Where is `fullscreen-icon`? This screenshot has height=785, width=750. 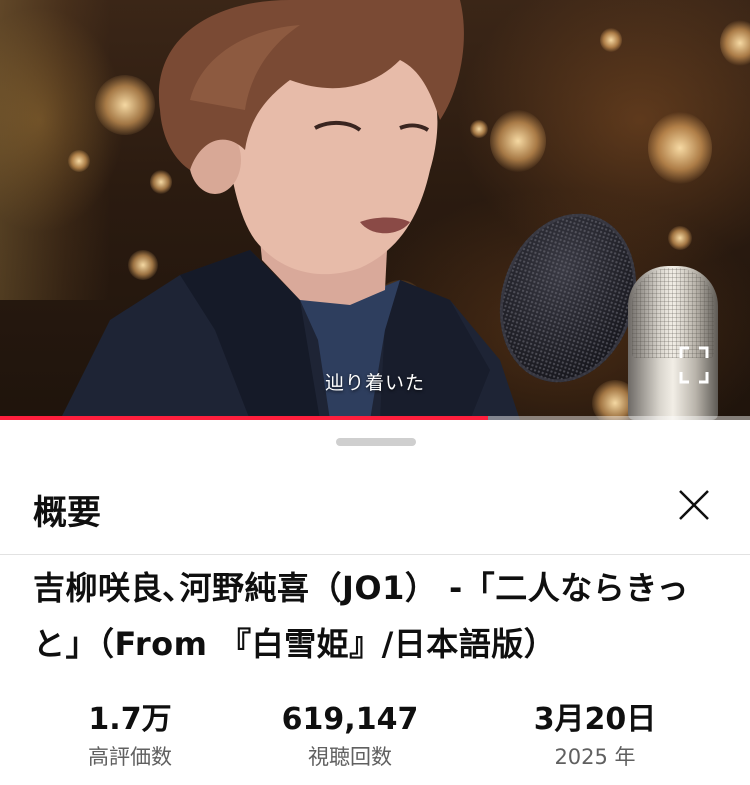 fullscreen-icon is located at coordinates (694, 365).